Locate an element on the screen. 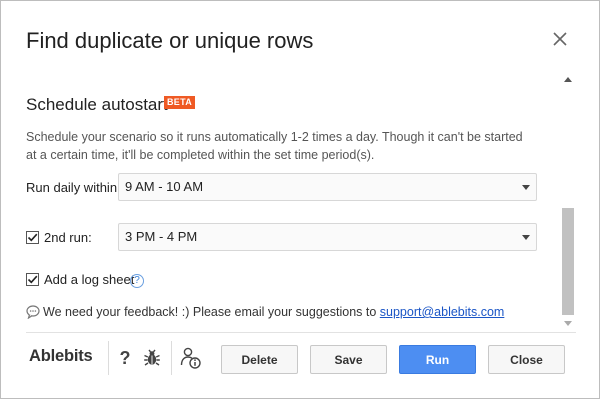 This screenshot has width=600, height=399. ablebits-logo: Ablebits is located at coordinates (61, 356).